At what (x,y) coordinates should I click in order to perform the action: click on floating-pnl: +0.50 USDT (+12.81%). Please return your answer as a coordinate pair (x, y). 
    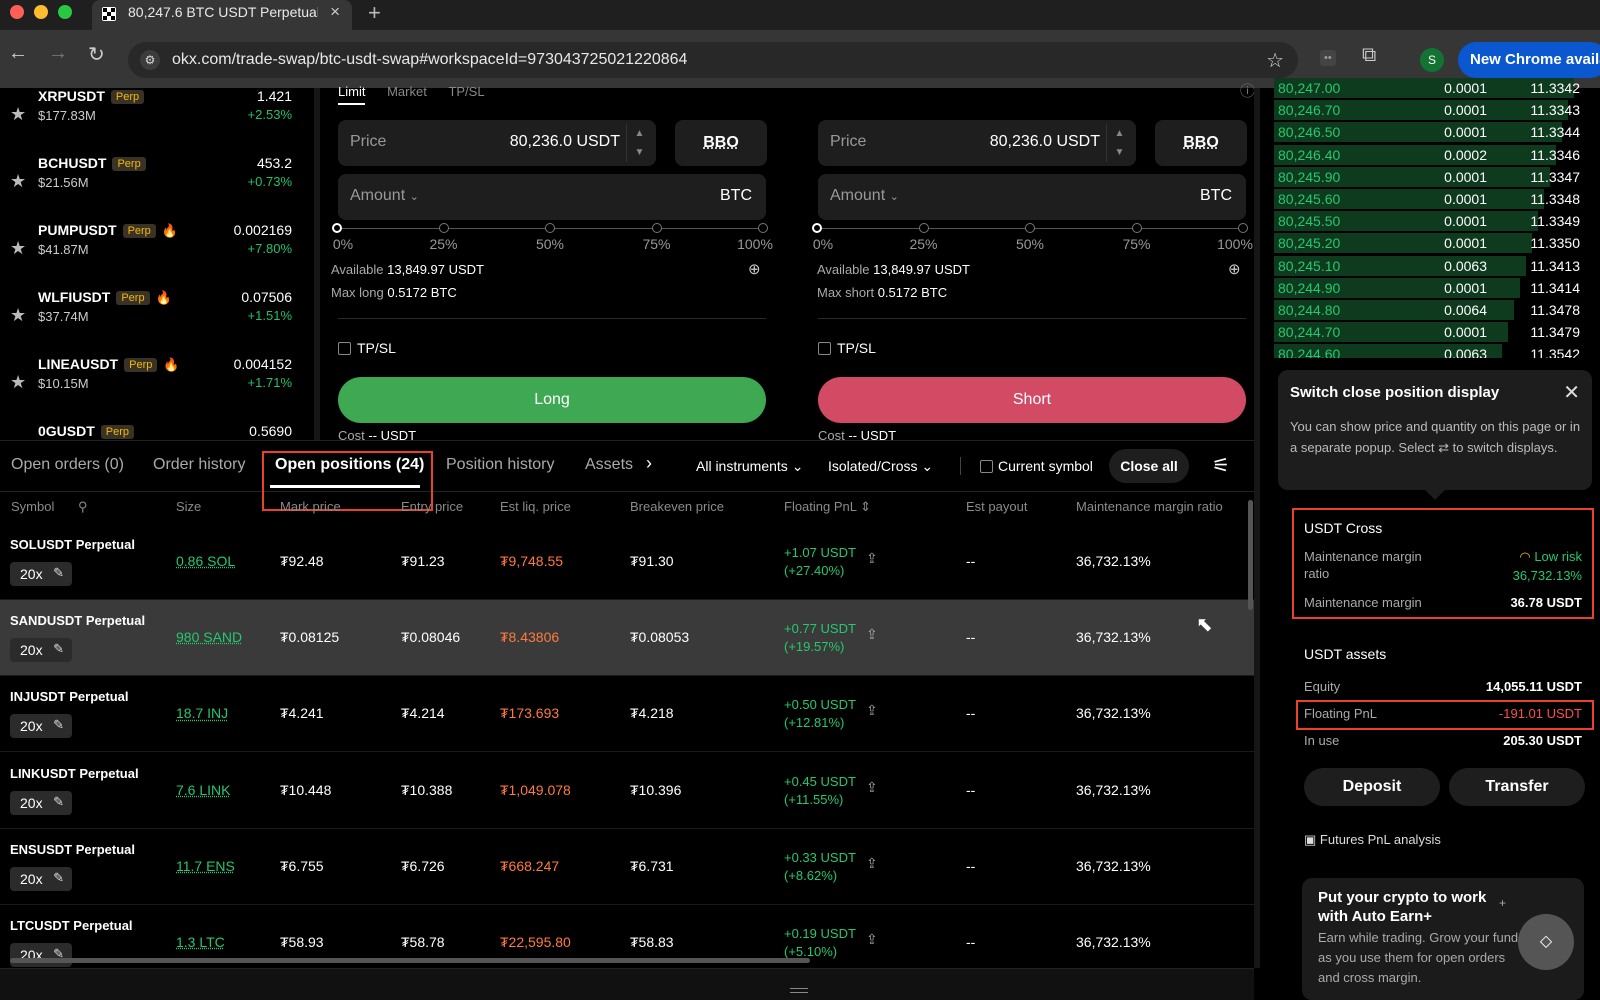
    Looking at the image, I should click on (820, 714).